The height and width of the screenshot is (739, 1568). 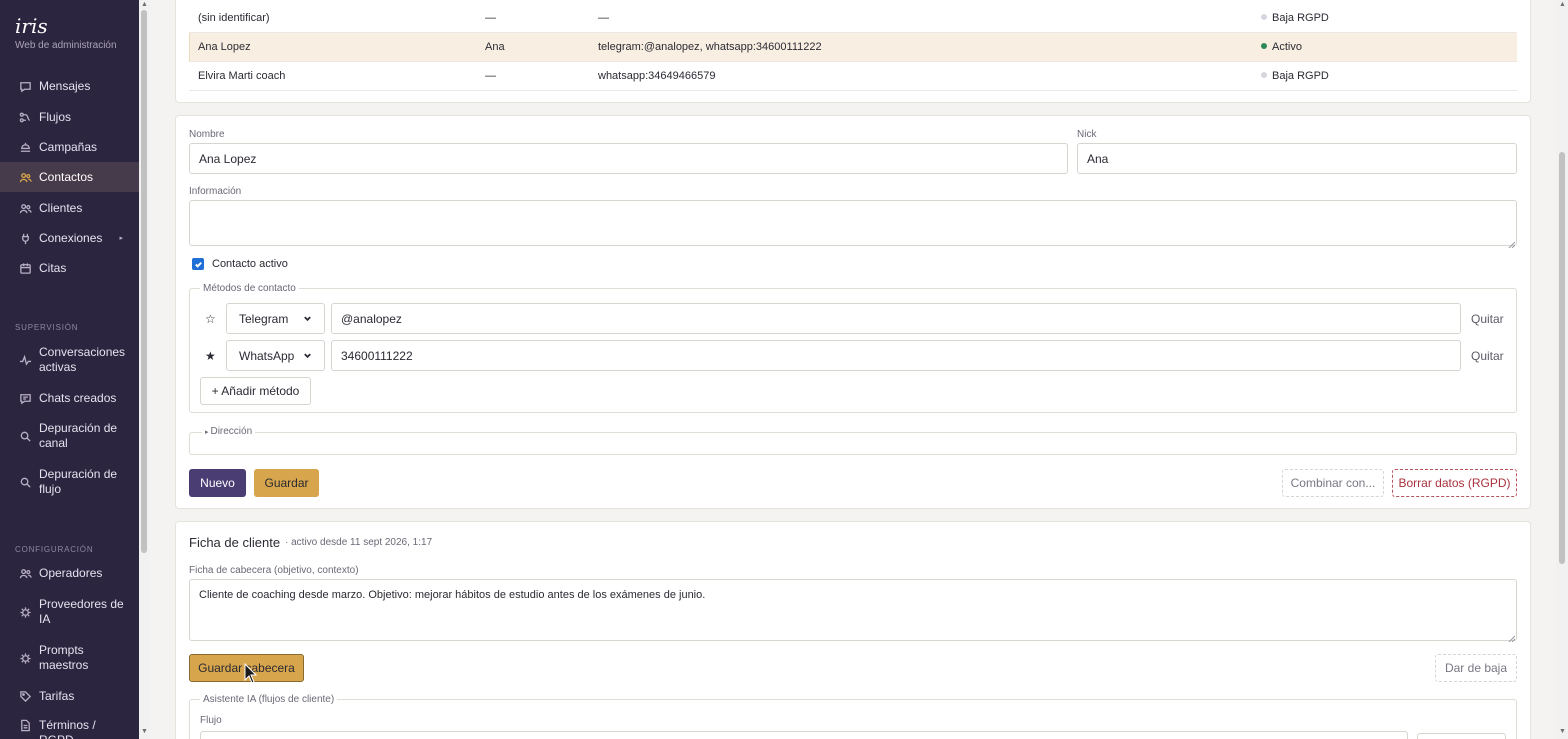 I want to click on sidebar-item-conexiones: Conexiones ▸, so click(x=69, y=238).